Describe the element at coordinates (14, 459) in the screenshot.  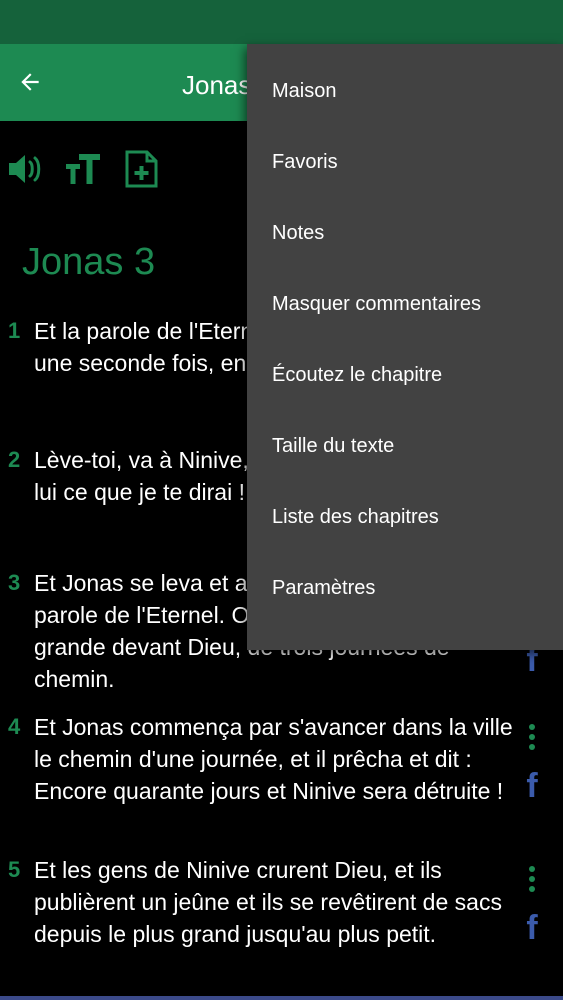
I see `verse-number: 2` at that location.